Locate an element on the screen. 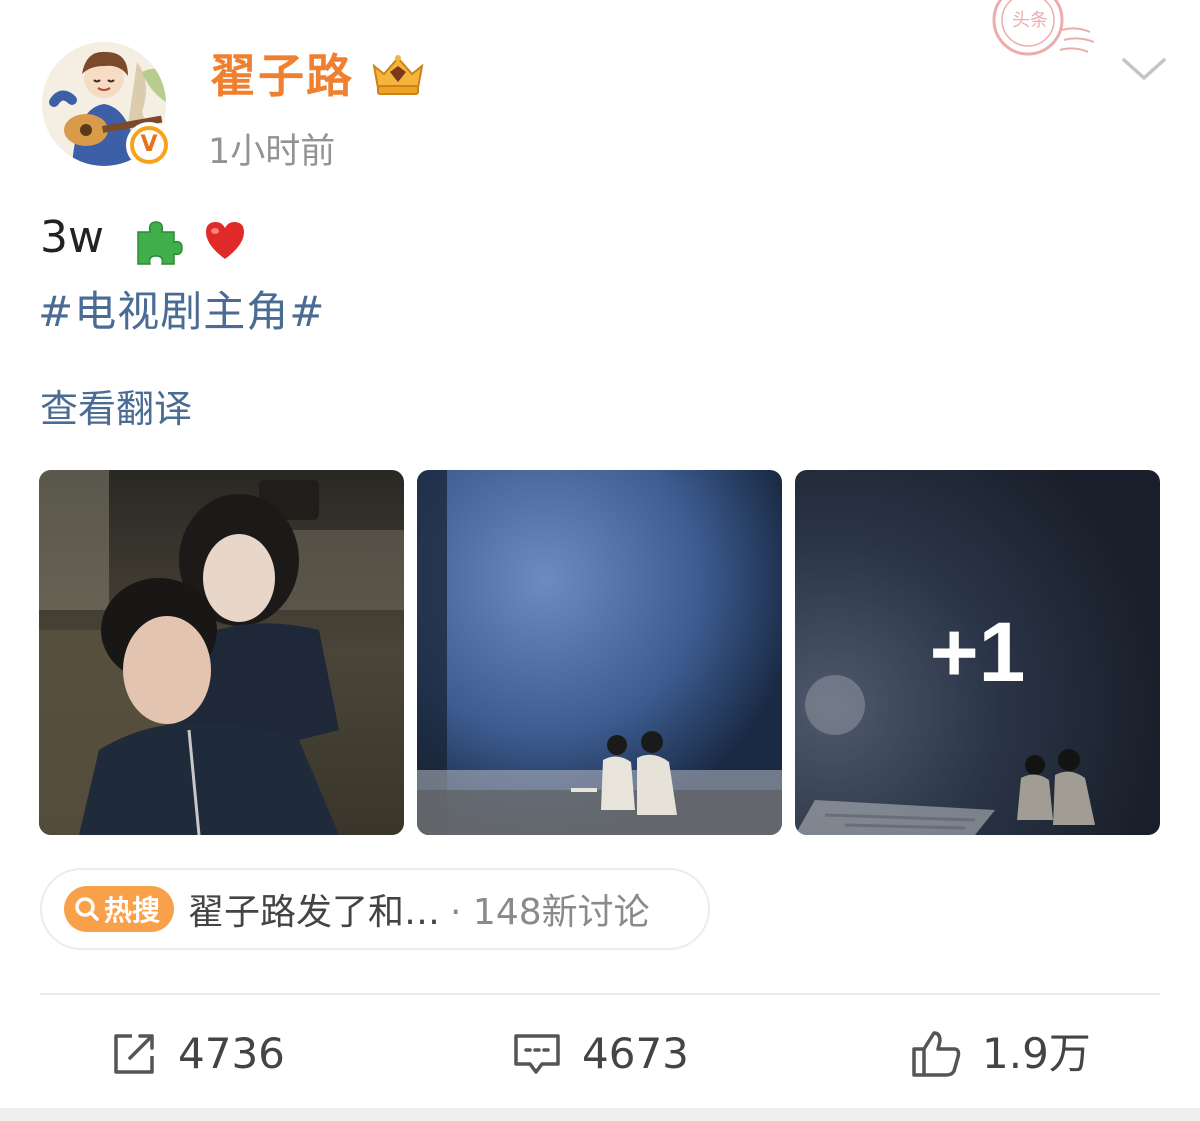 This screenshot has width=1200, height=1121. post-image-3: +1 is located at coordinates (977, 652).